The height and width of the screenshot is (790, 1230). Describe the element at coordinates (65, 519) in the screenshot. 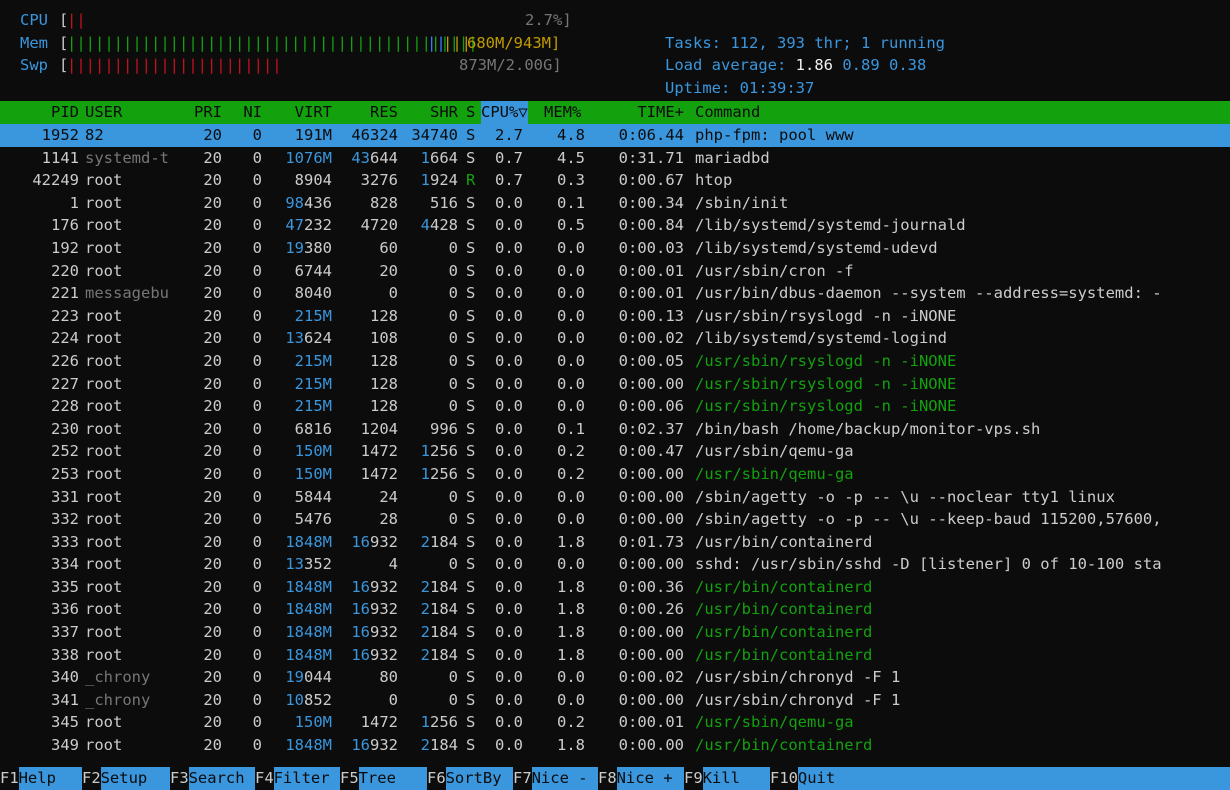

I see `process-pid-cell: 332` at that location.